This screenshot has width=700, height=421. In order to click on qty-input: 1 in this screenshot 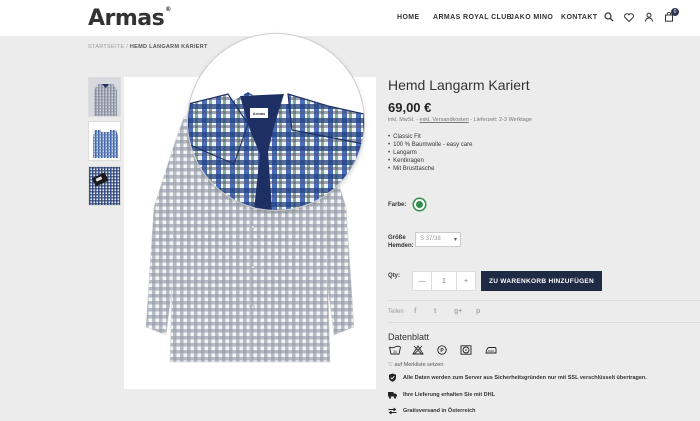, I will do `click(444, 281)`.